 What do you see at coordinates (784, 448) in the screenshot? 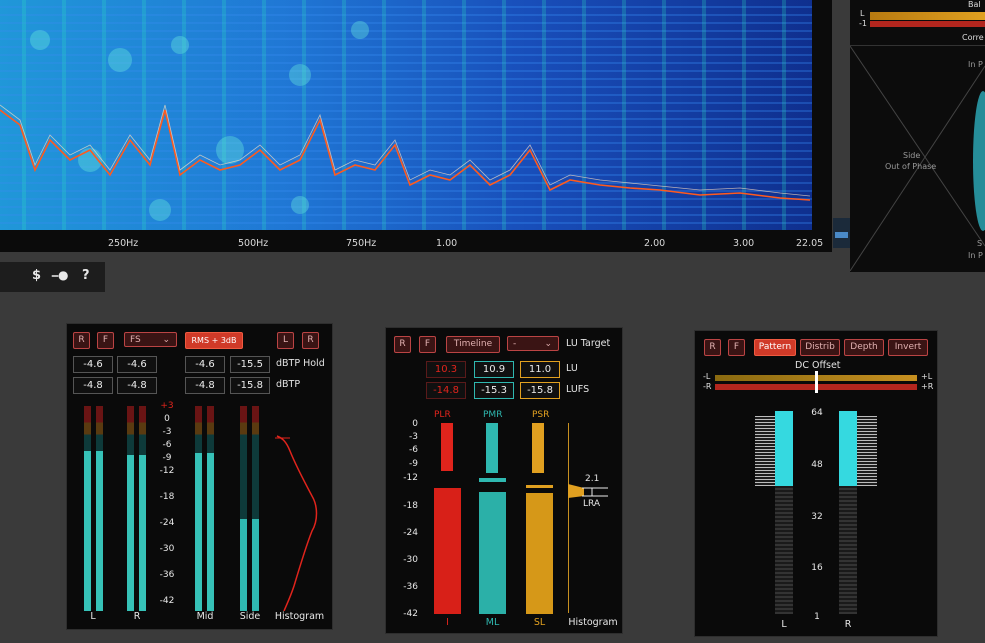
I see `bit-bar-l` at bounding box center [784, 448].